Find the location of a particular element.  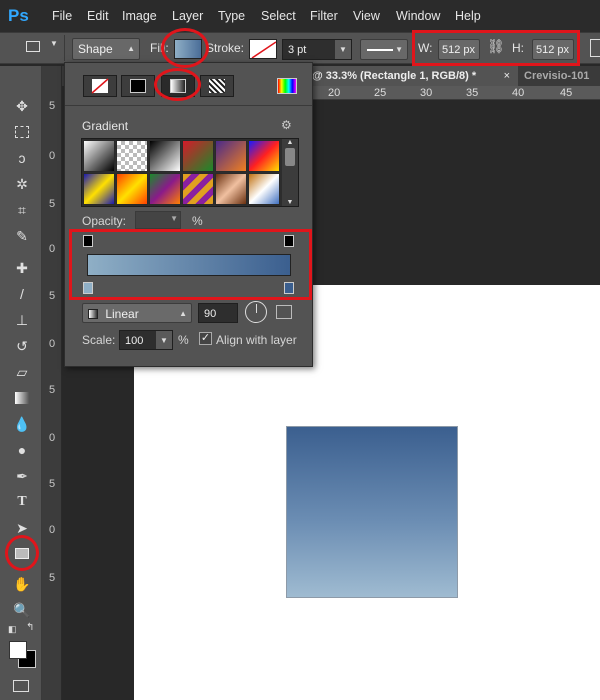

tab-other-document: Crevisio-101 is located at coordinates (562, 76).